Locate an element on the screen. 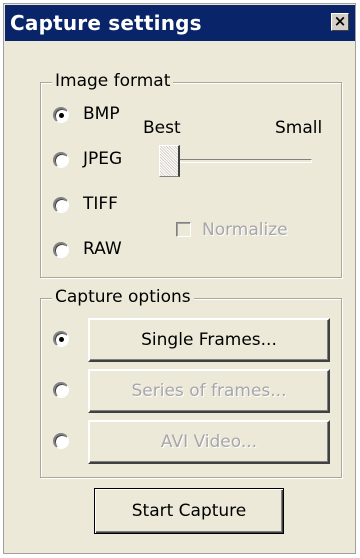  radio-raw is located at coordinates (61, 250).